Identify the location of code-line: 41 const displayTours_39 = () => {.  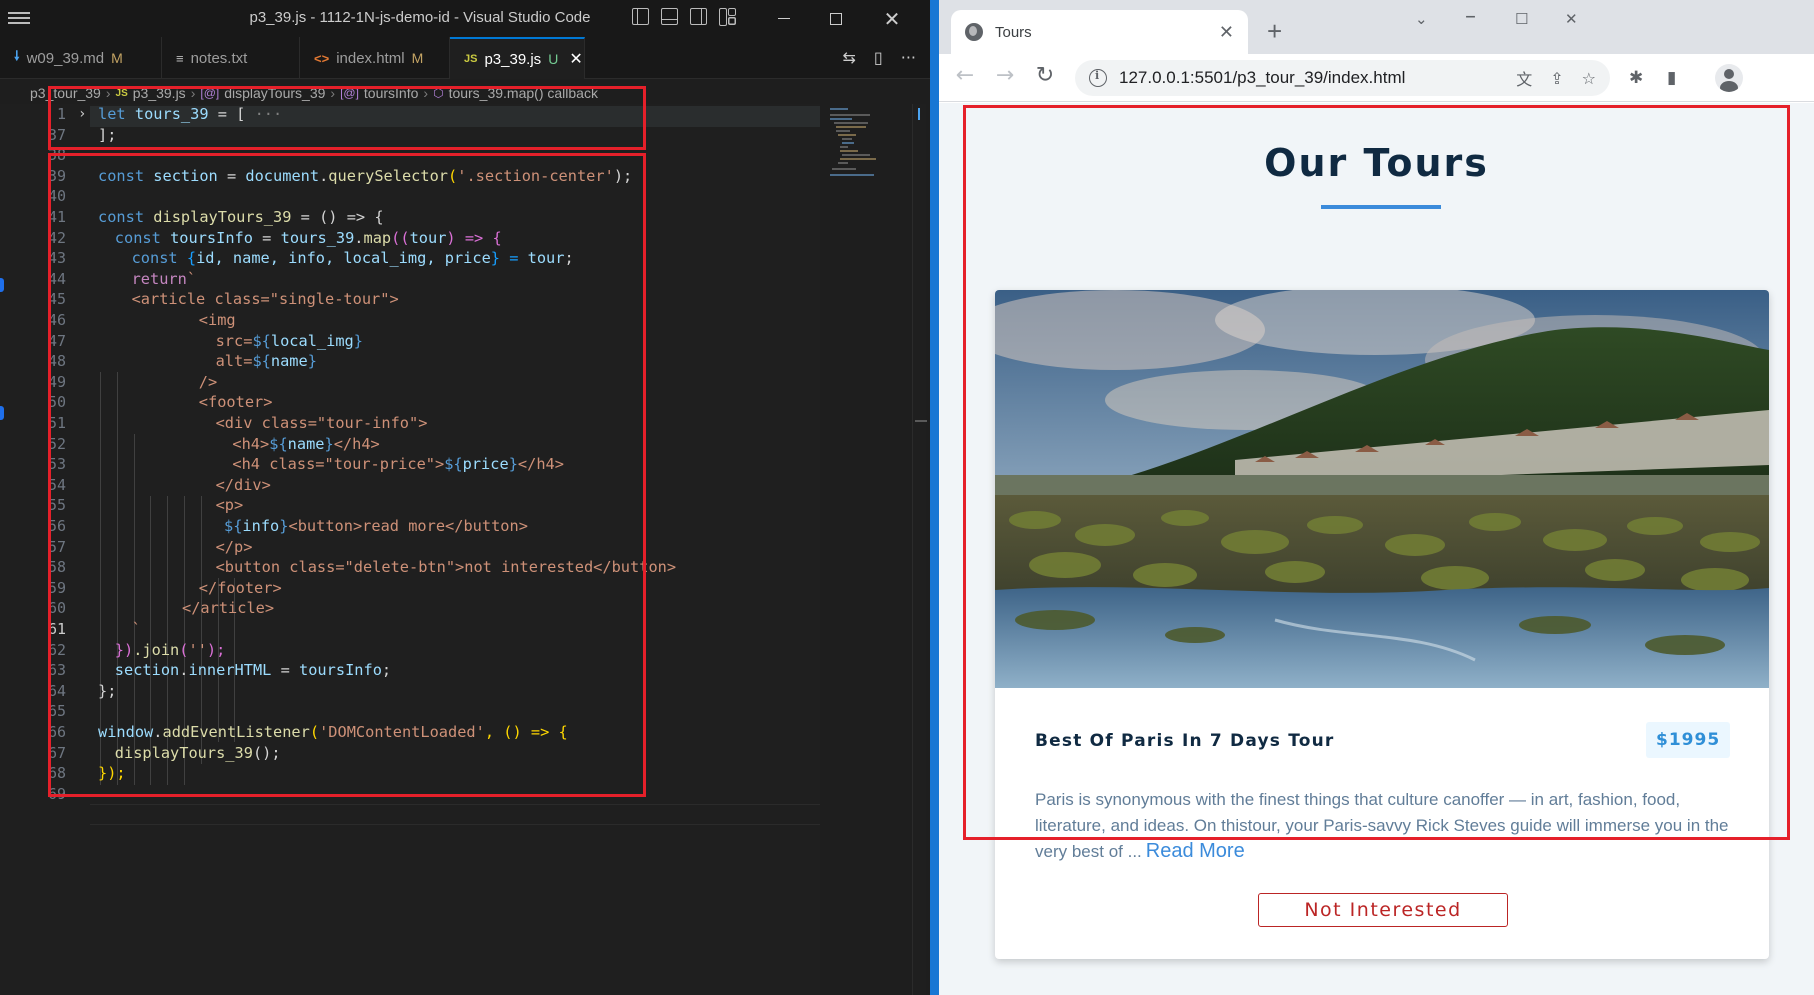
(410, 217).